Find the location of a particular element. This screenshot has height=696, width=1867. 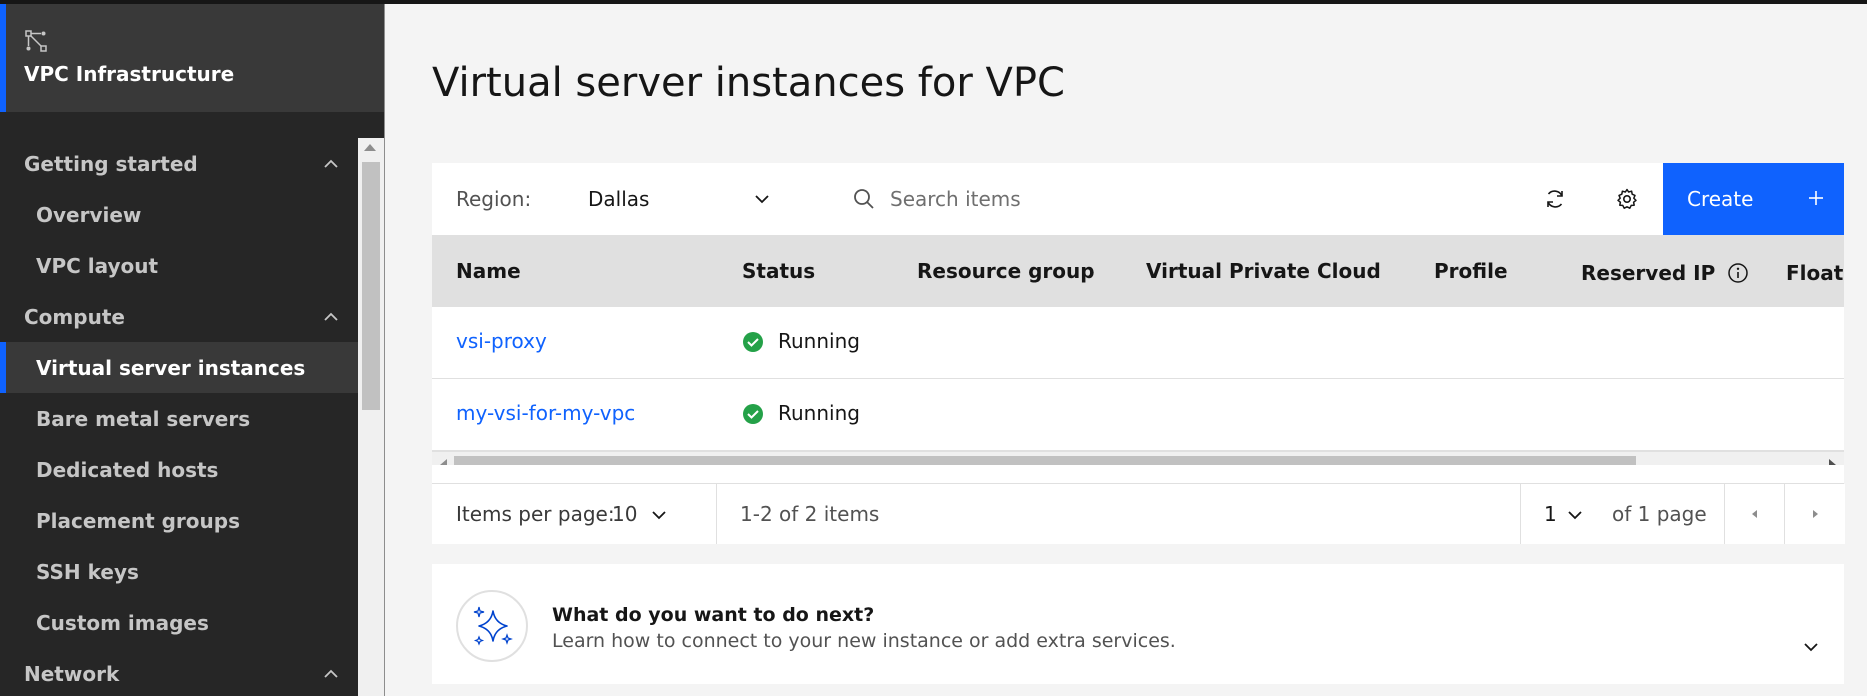

column-header-floating-ip: Floatin is located at coordinates (1815, 273).